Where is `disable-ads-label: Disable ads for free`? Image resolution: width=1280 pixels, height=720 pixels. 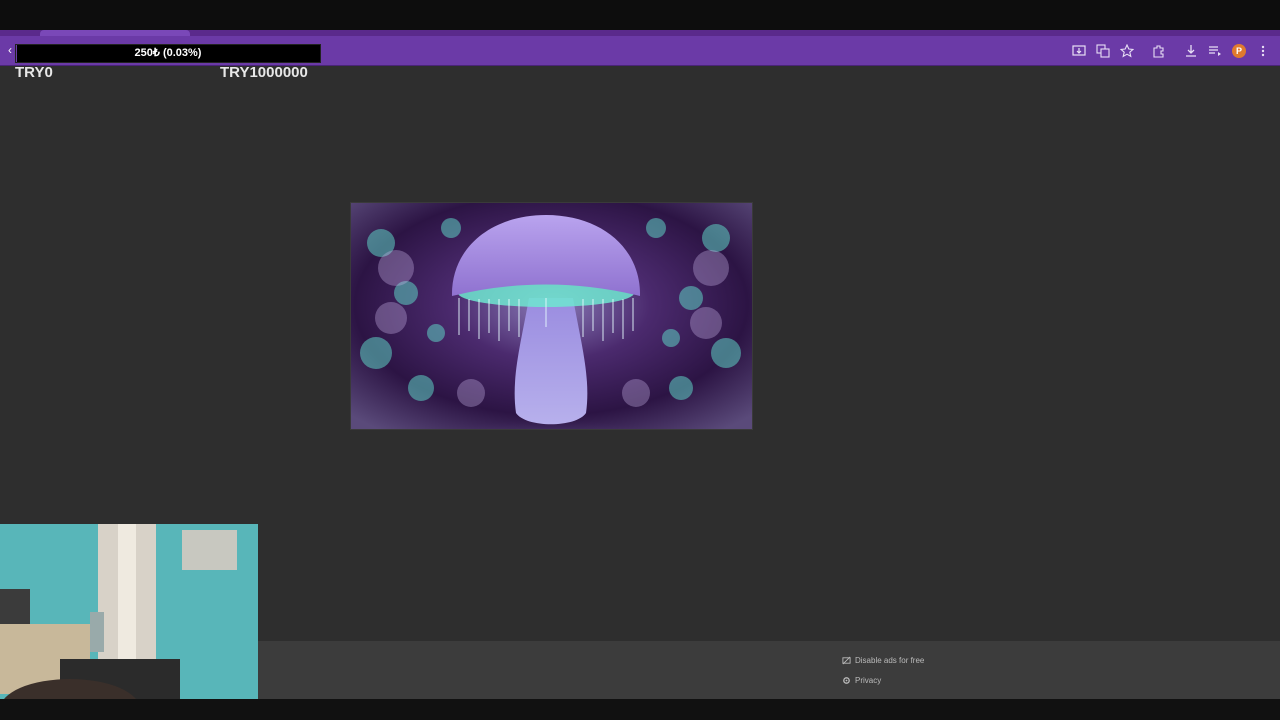 disable-ads-label: Disable ads for free is located at coordinates (890, 660).